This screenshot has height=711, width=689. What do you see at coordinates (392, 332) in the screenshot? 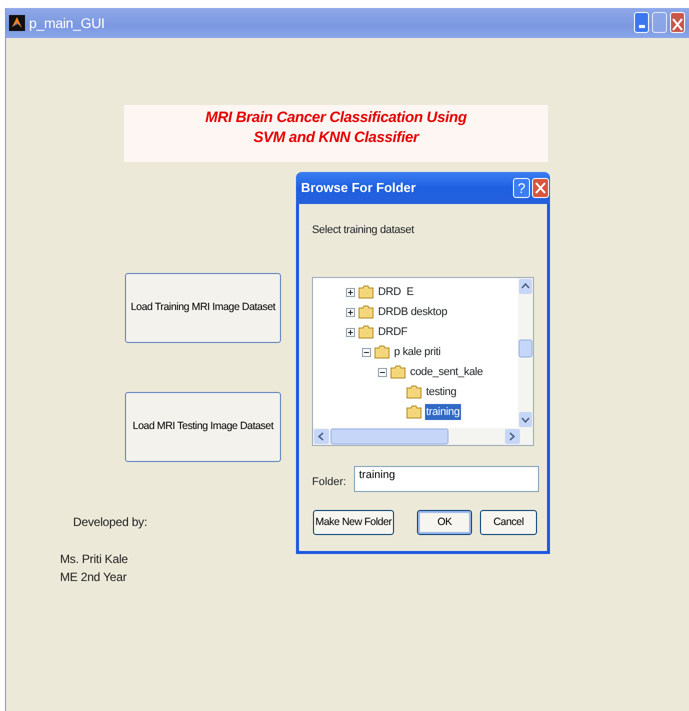
I see `tree-item: DRDF` at bounding box center [392, 332].